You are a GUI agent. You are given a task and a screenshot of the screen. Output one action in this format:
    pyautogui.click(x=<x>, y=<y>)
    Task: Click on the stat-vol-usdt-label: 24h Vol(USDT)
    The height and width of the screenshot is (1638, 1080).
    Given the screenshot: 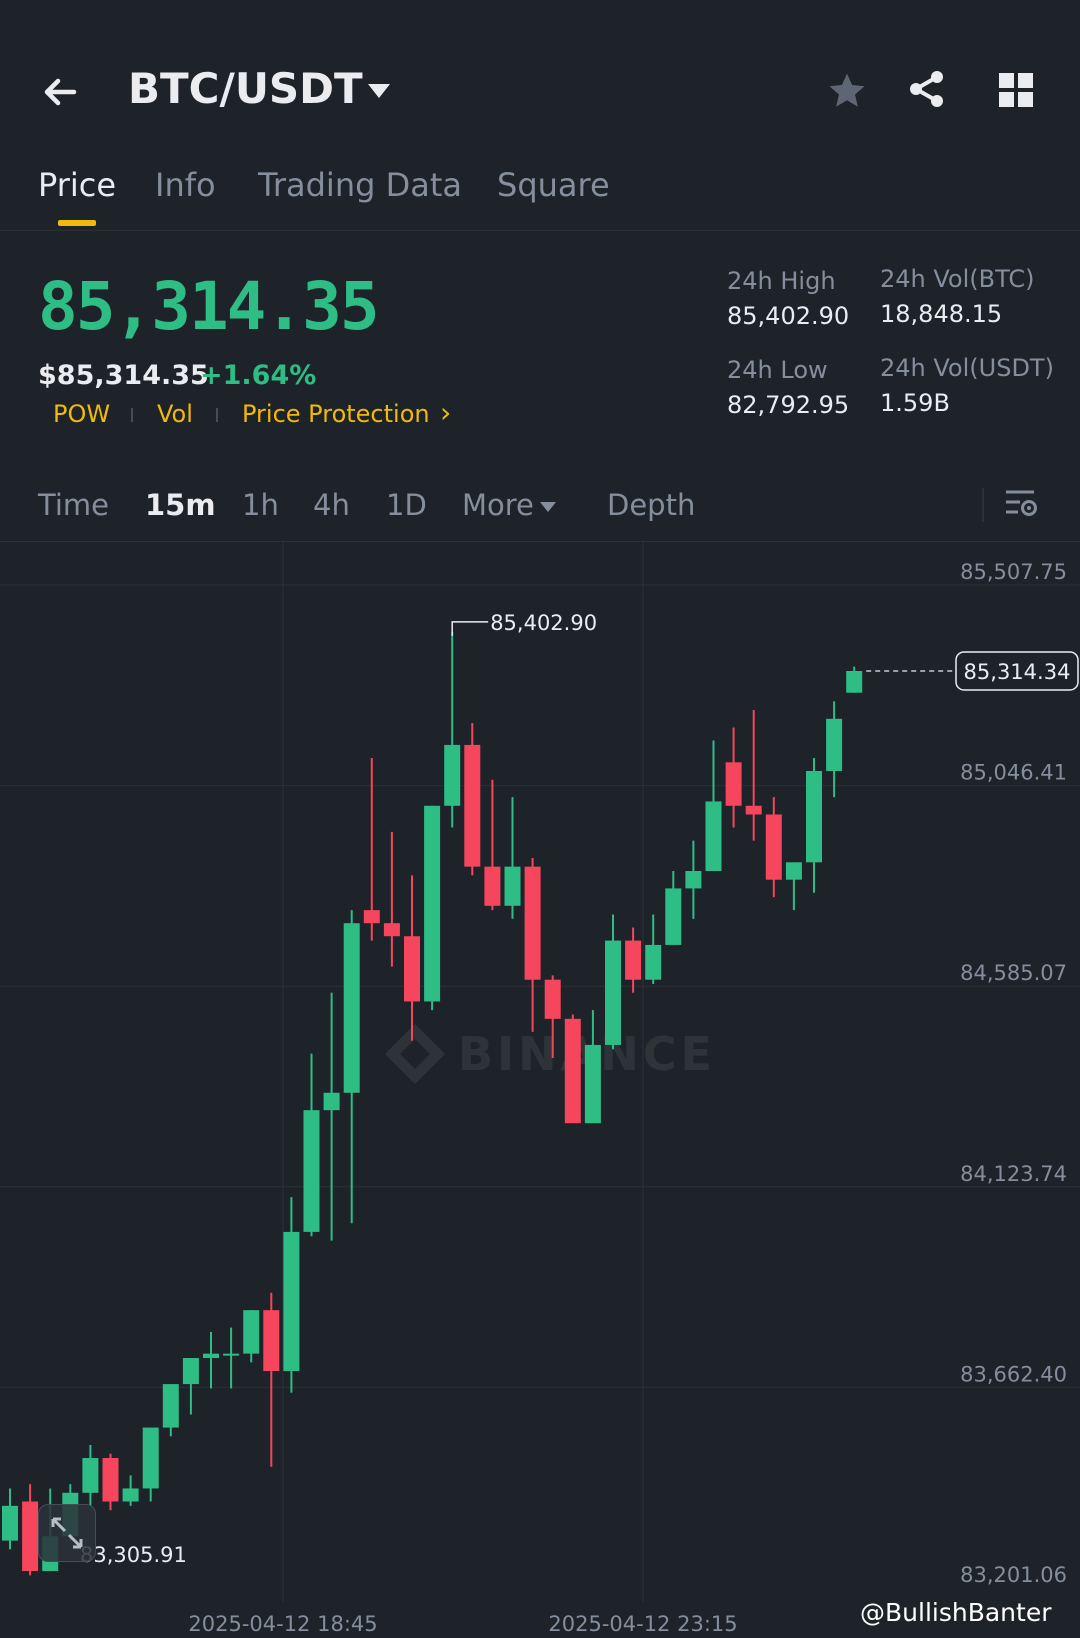 What is the action you would take?
    pyautogui.click(x=967, y=368)
    